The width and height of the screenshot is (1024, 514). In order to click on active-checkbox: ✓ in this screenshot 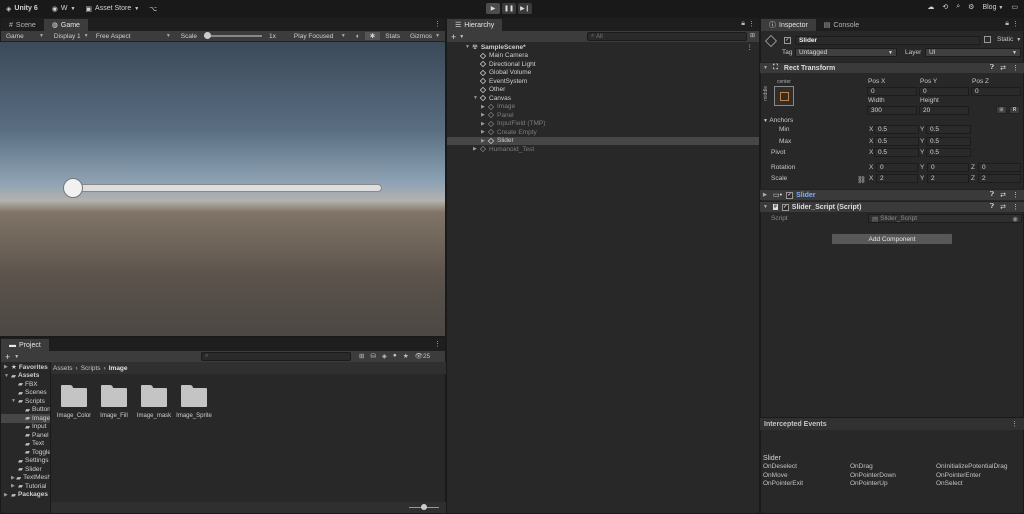, I will do `click(789, 40)`.